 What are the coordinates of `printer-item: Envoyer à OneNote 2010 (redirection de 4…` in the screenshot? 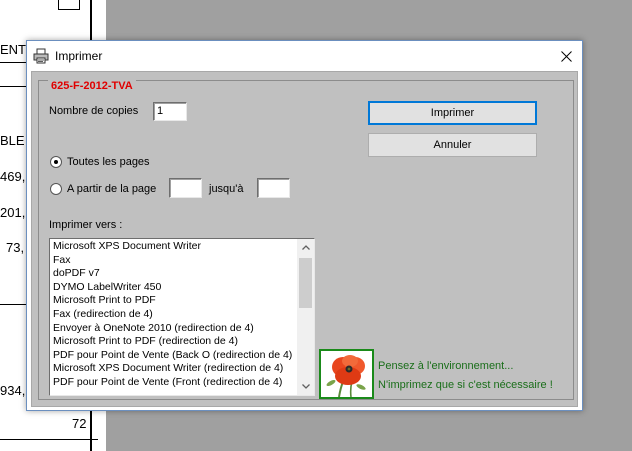 It's located at (174, 329).